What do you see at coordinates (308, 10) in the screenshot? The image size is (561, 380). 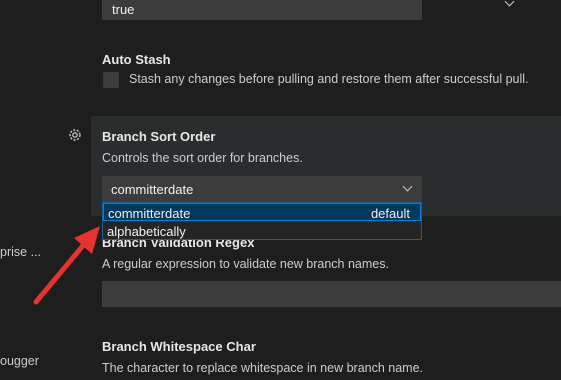 I see `previous-setting-select: true` at bounding box center [308, 10].